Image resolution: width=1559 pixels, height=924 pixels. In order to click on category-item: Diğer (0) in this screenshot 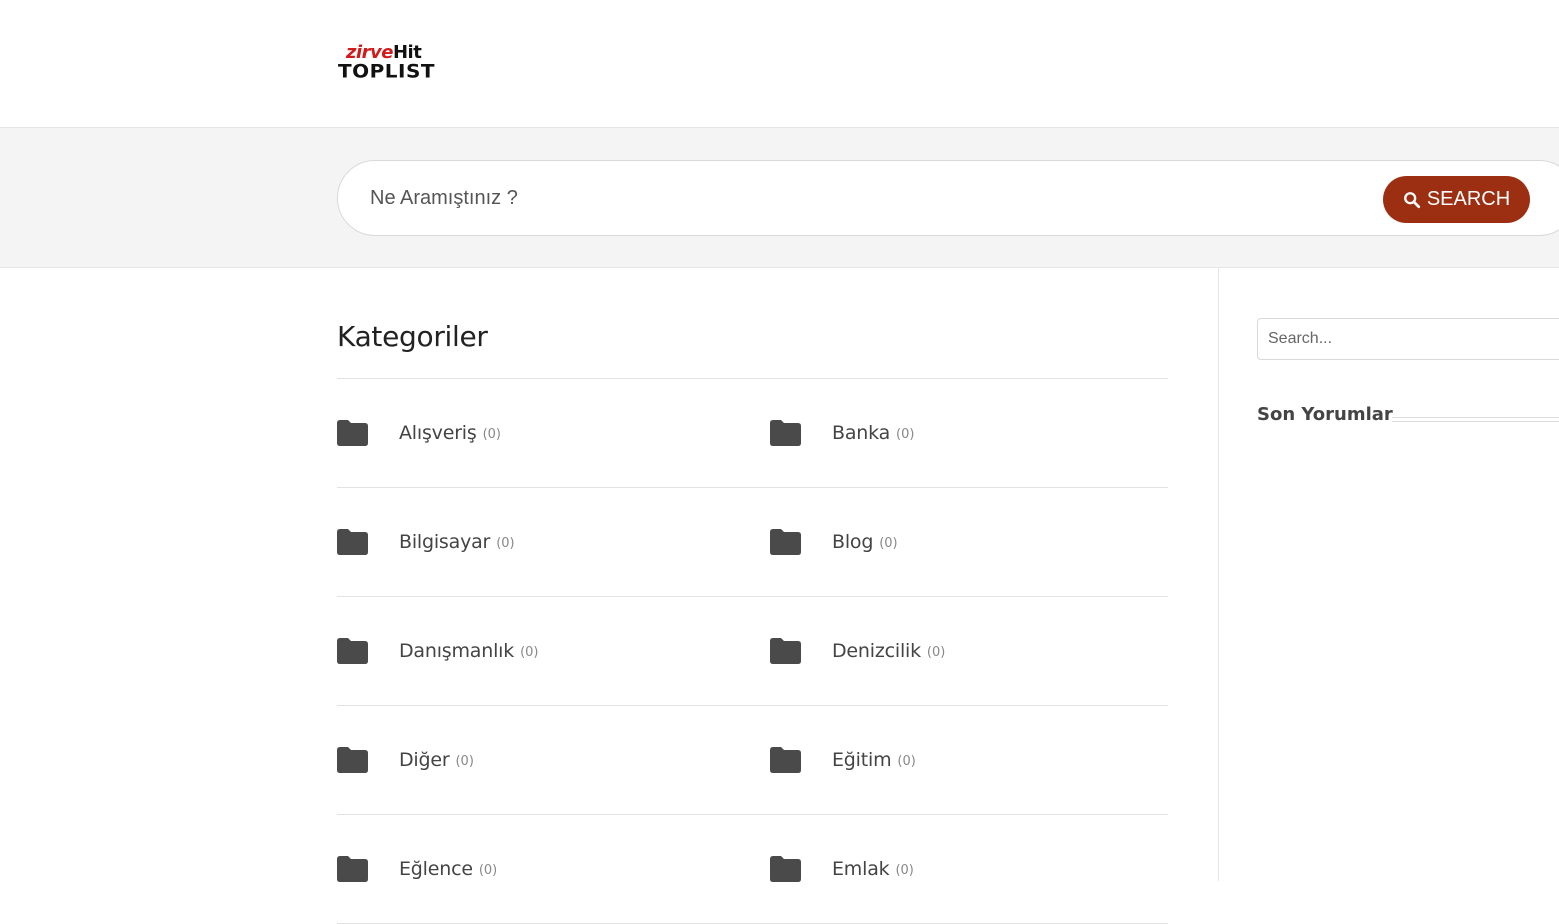, I will do `click(405, 760)`.